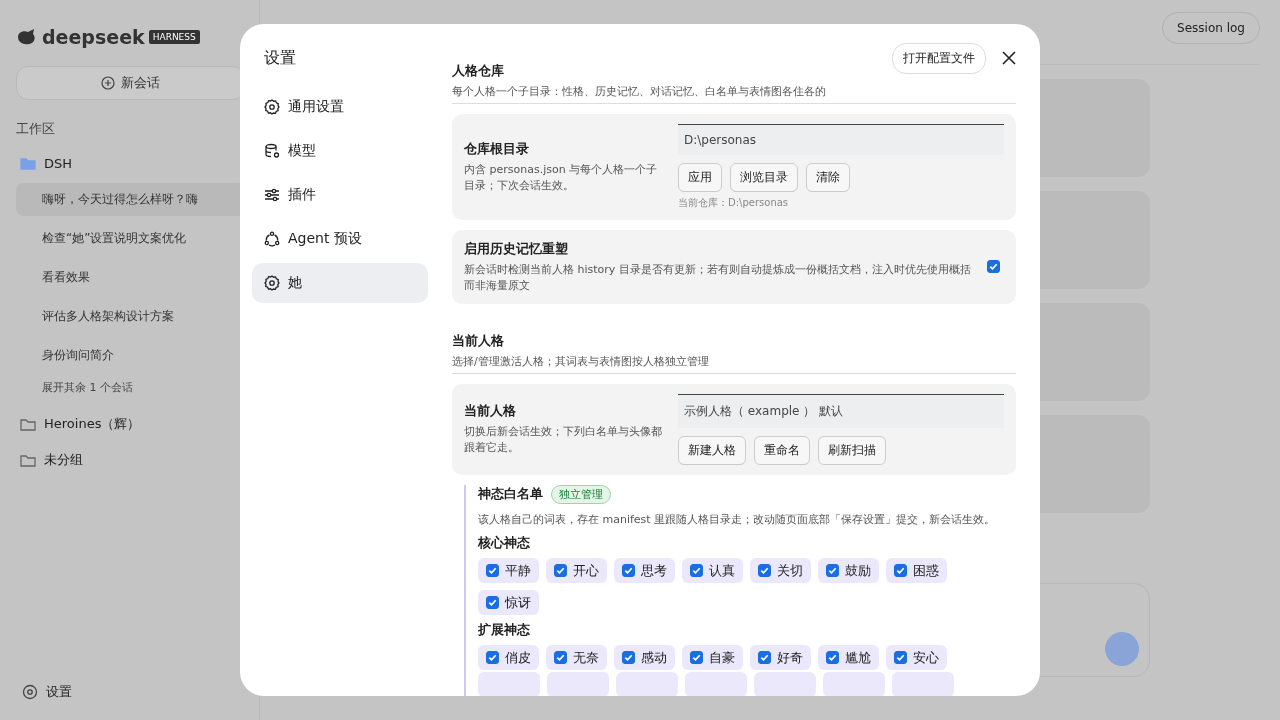  I want to click on setting-label: 当前人格, so click(490, 411).